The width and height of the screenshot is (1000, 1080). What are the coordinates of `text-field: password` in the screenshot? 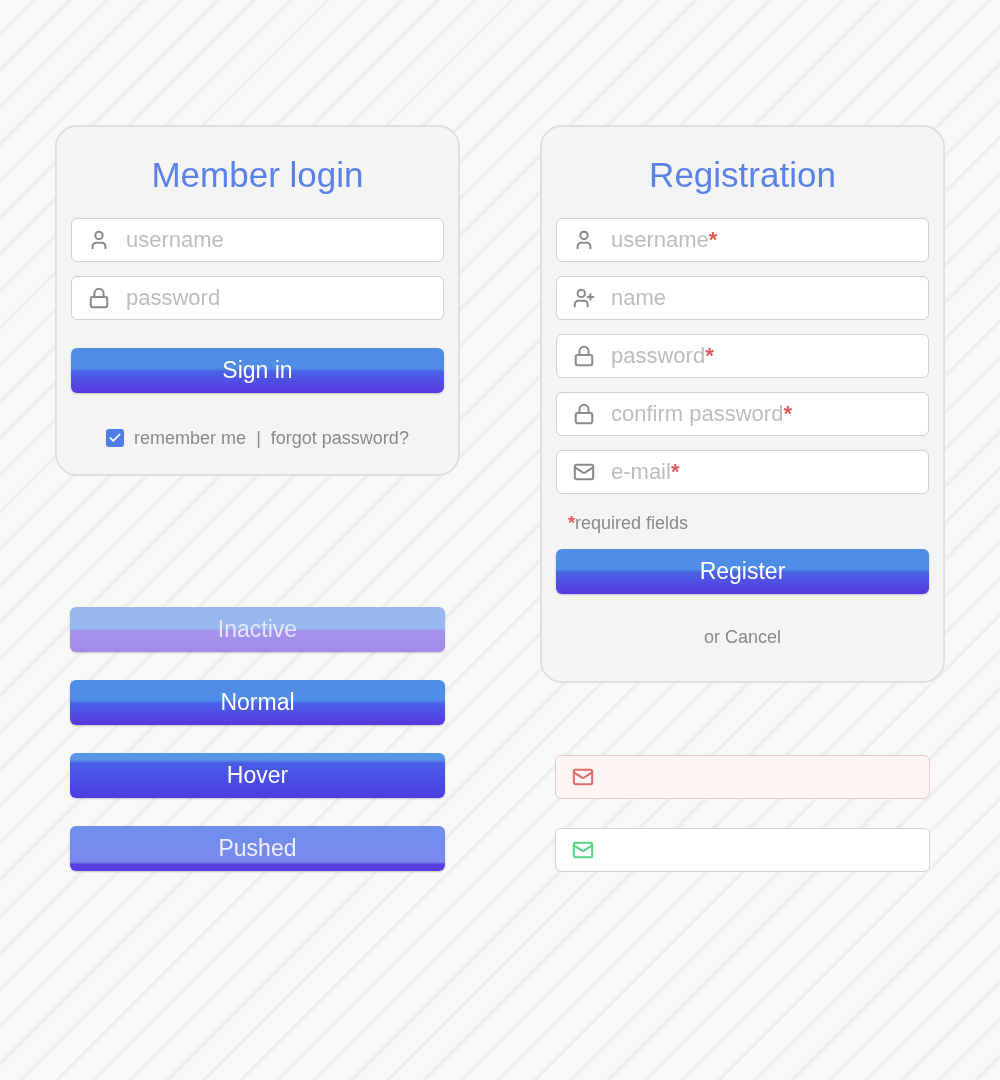 It's located at (257, 297).